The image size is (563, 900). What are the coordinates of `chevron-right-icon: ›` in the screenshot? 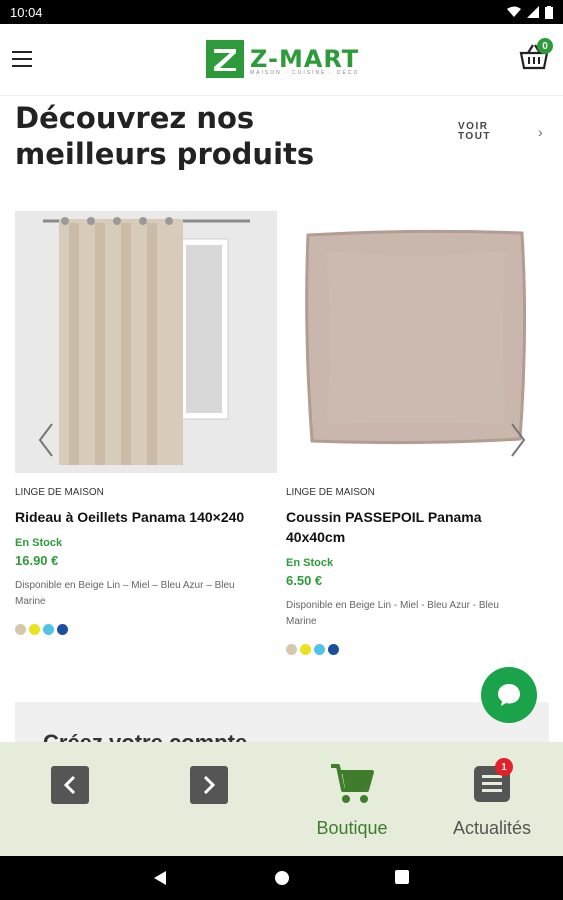 It's located at (540, 132).